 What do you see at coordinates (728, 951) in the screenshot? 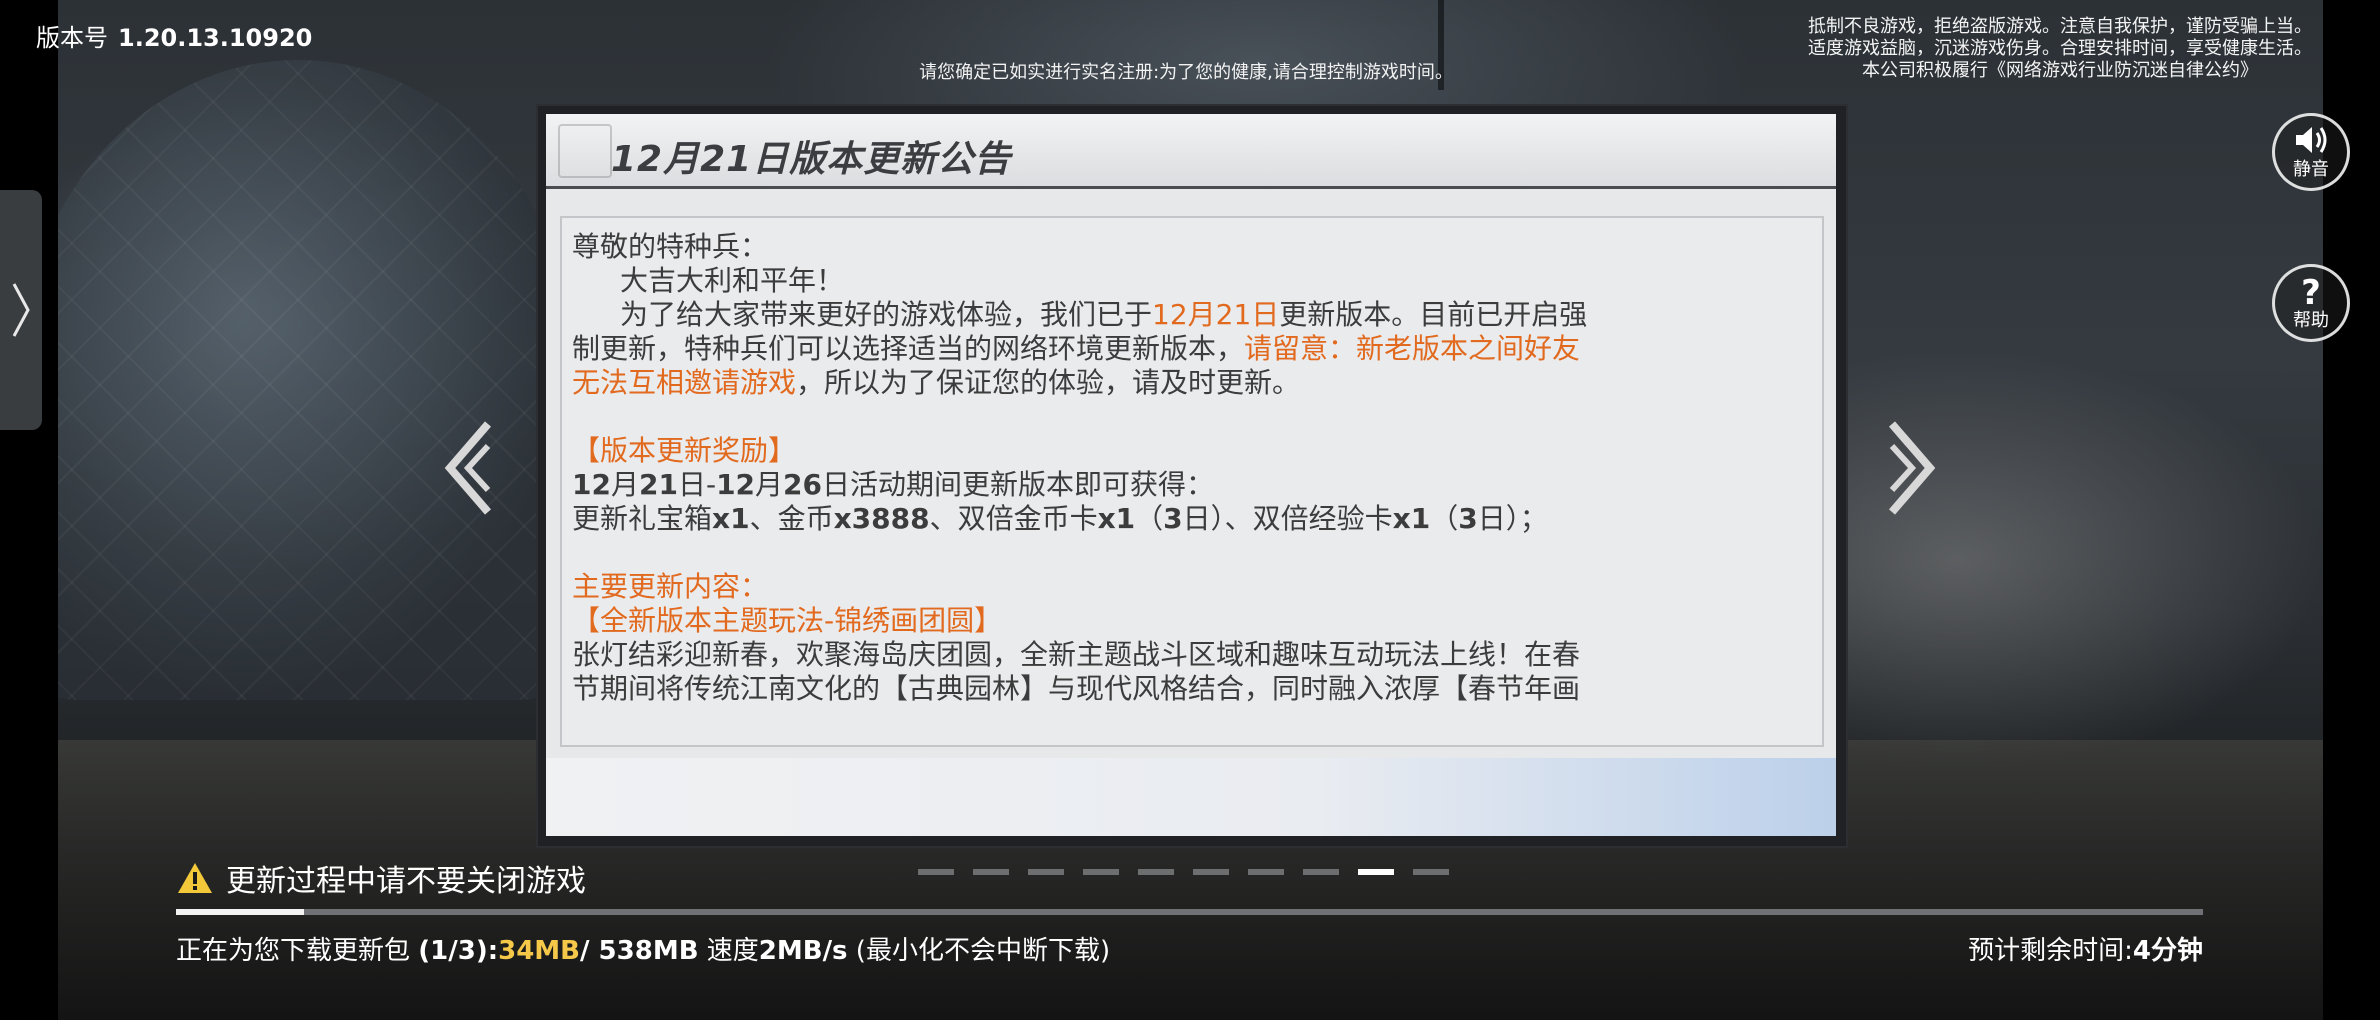
I see `download-speed-label: 速度` at bounding box center [728, 951].